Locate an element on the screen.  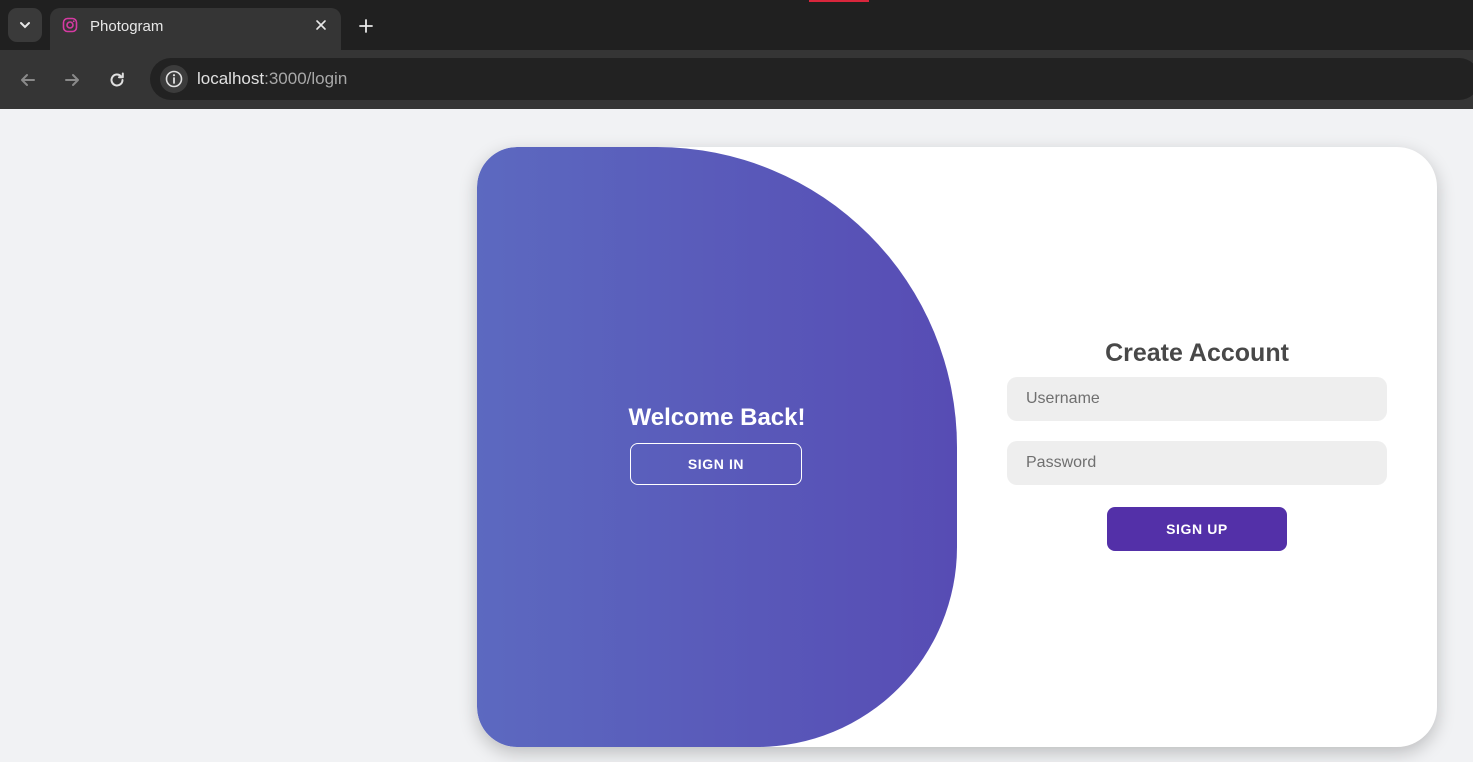
url-path: :3000/login is located at coordinates (306, 78).